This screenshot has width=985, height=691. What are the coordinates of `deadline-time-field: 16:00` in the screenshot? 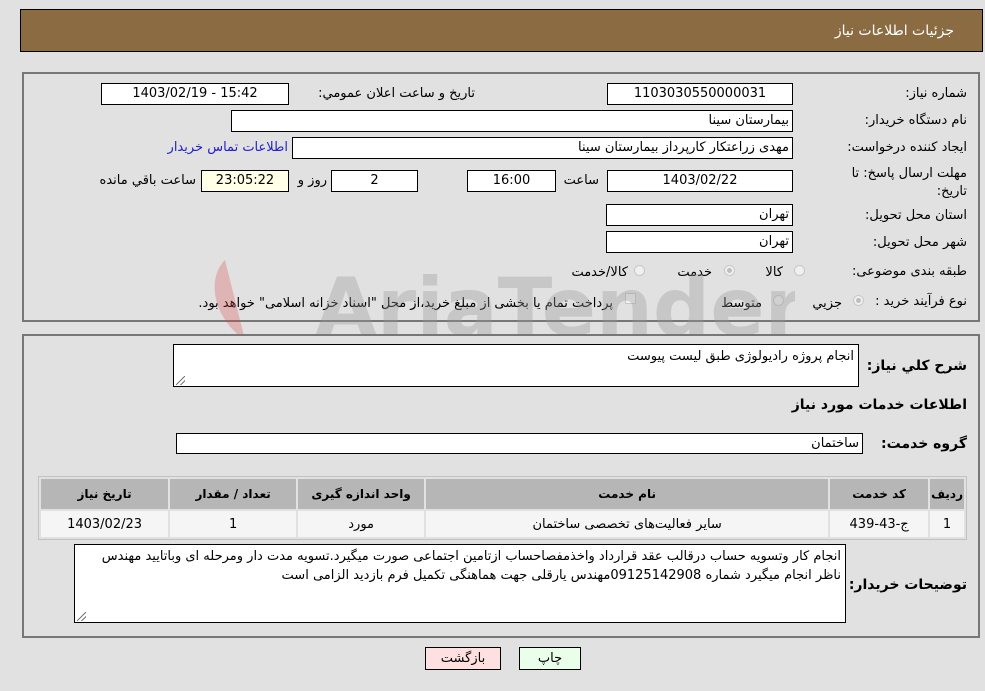 It's located at (511, 181).